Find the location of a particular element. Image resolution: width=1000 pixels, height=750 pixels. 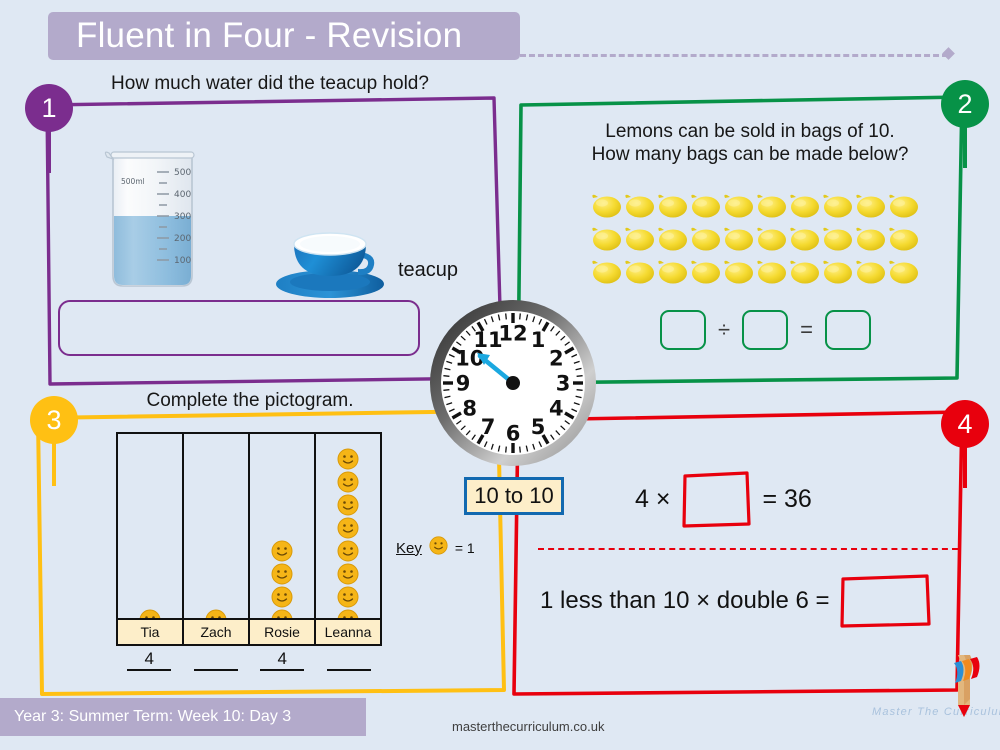

svg-text: 2 is located at coordinates (556, 359).